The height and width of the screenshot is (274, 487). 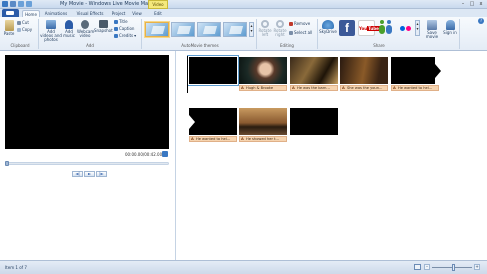 I want to click on rotate-left-button: Rotate left, so click(x=265, y=28).